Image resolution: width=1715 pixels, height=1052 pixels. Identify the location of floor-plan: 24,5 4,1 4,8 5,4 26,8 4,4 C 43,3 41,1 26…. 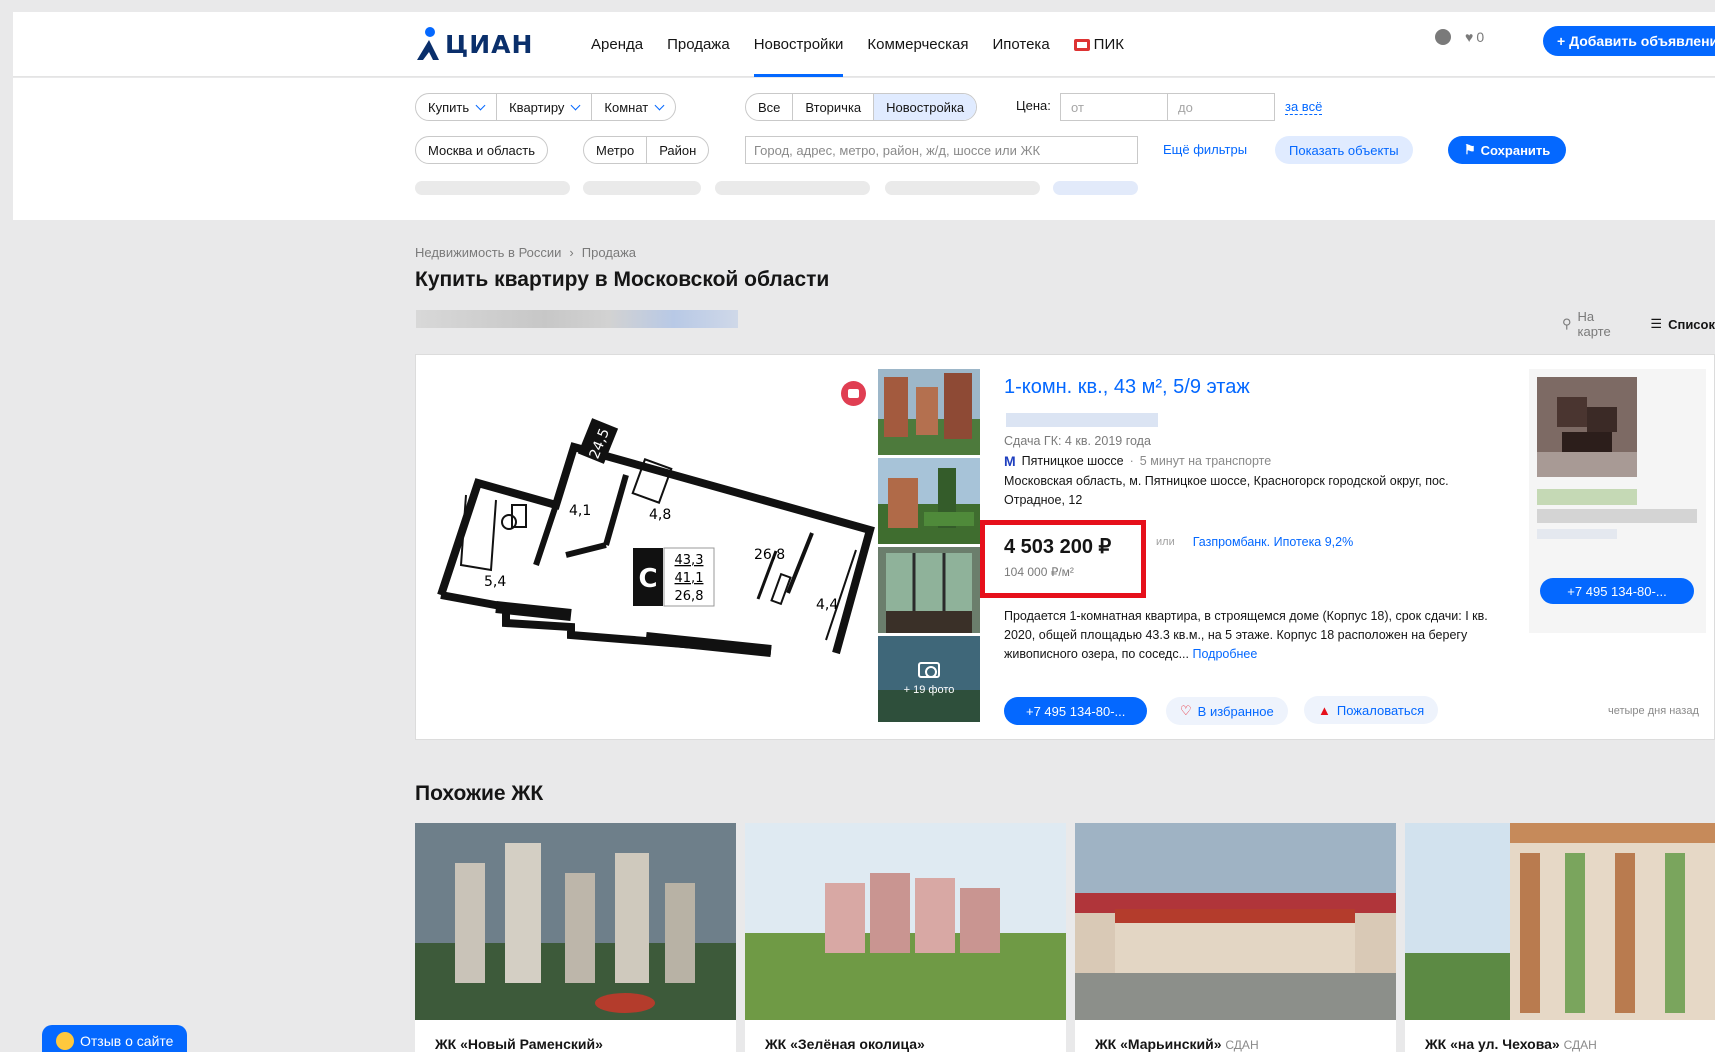
(646, 547).